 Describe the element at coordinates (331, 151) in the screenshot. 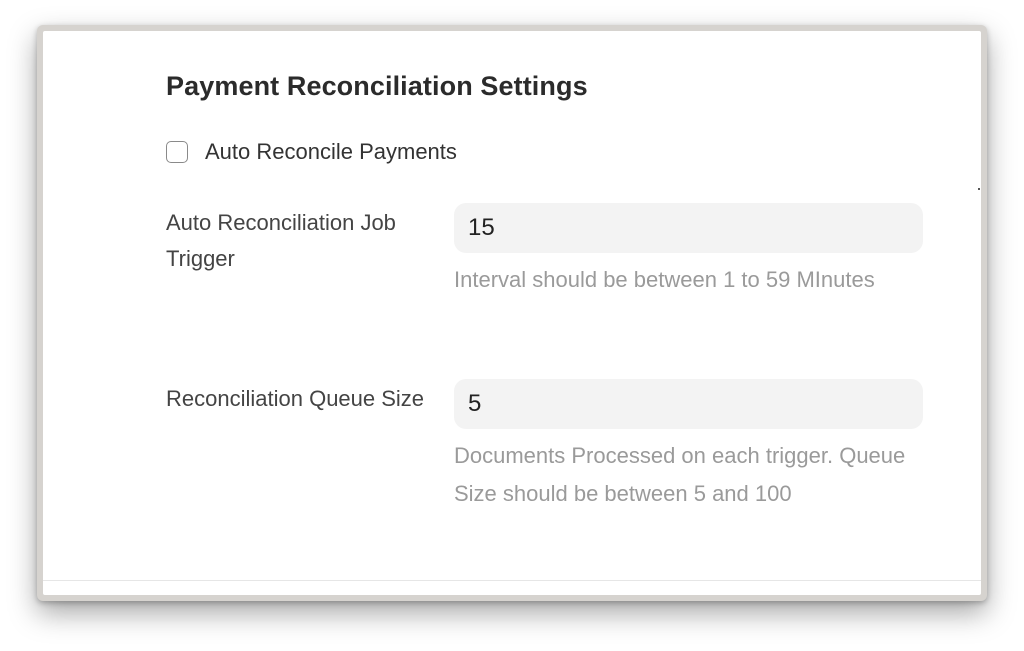

I see `auto-reconcile-label: Auto Reconcile Payments` at that location.